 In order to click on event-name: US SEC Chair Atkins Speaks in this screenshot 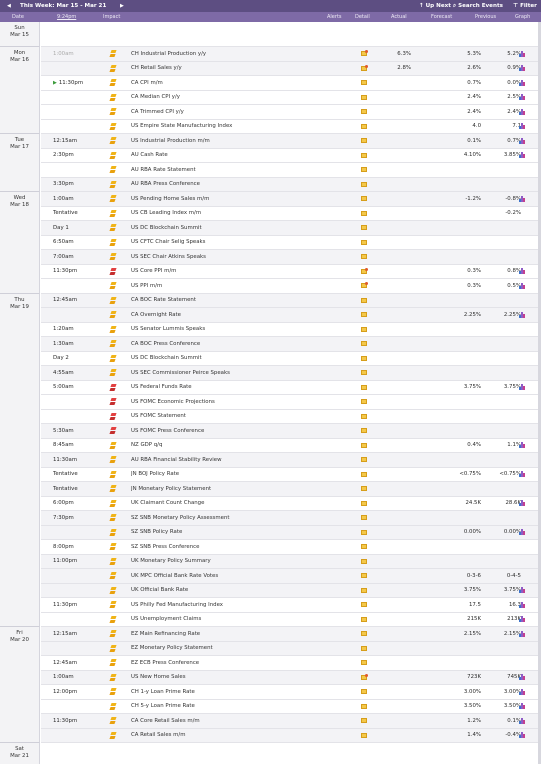, I will do `click(221, 257)`.